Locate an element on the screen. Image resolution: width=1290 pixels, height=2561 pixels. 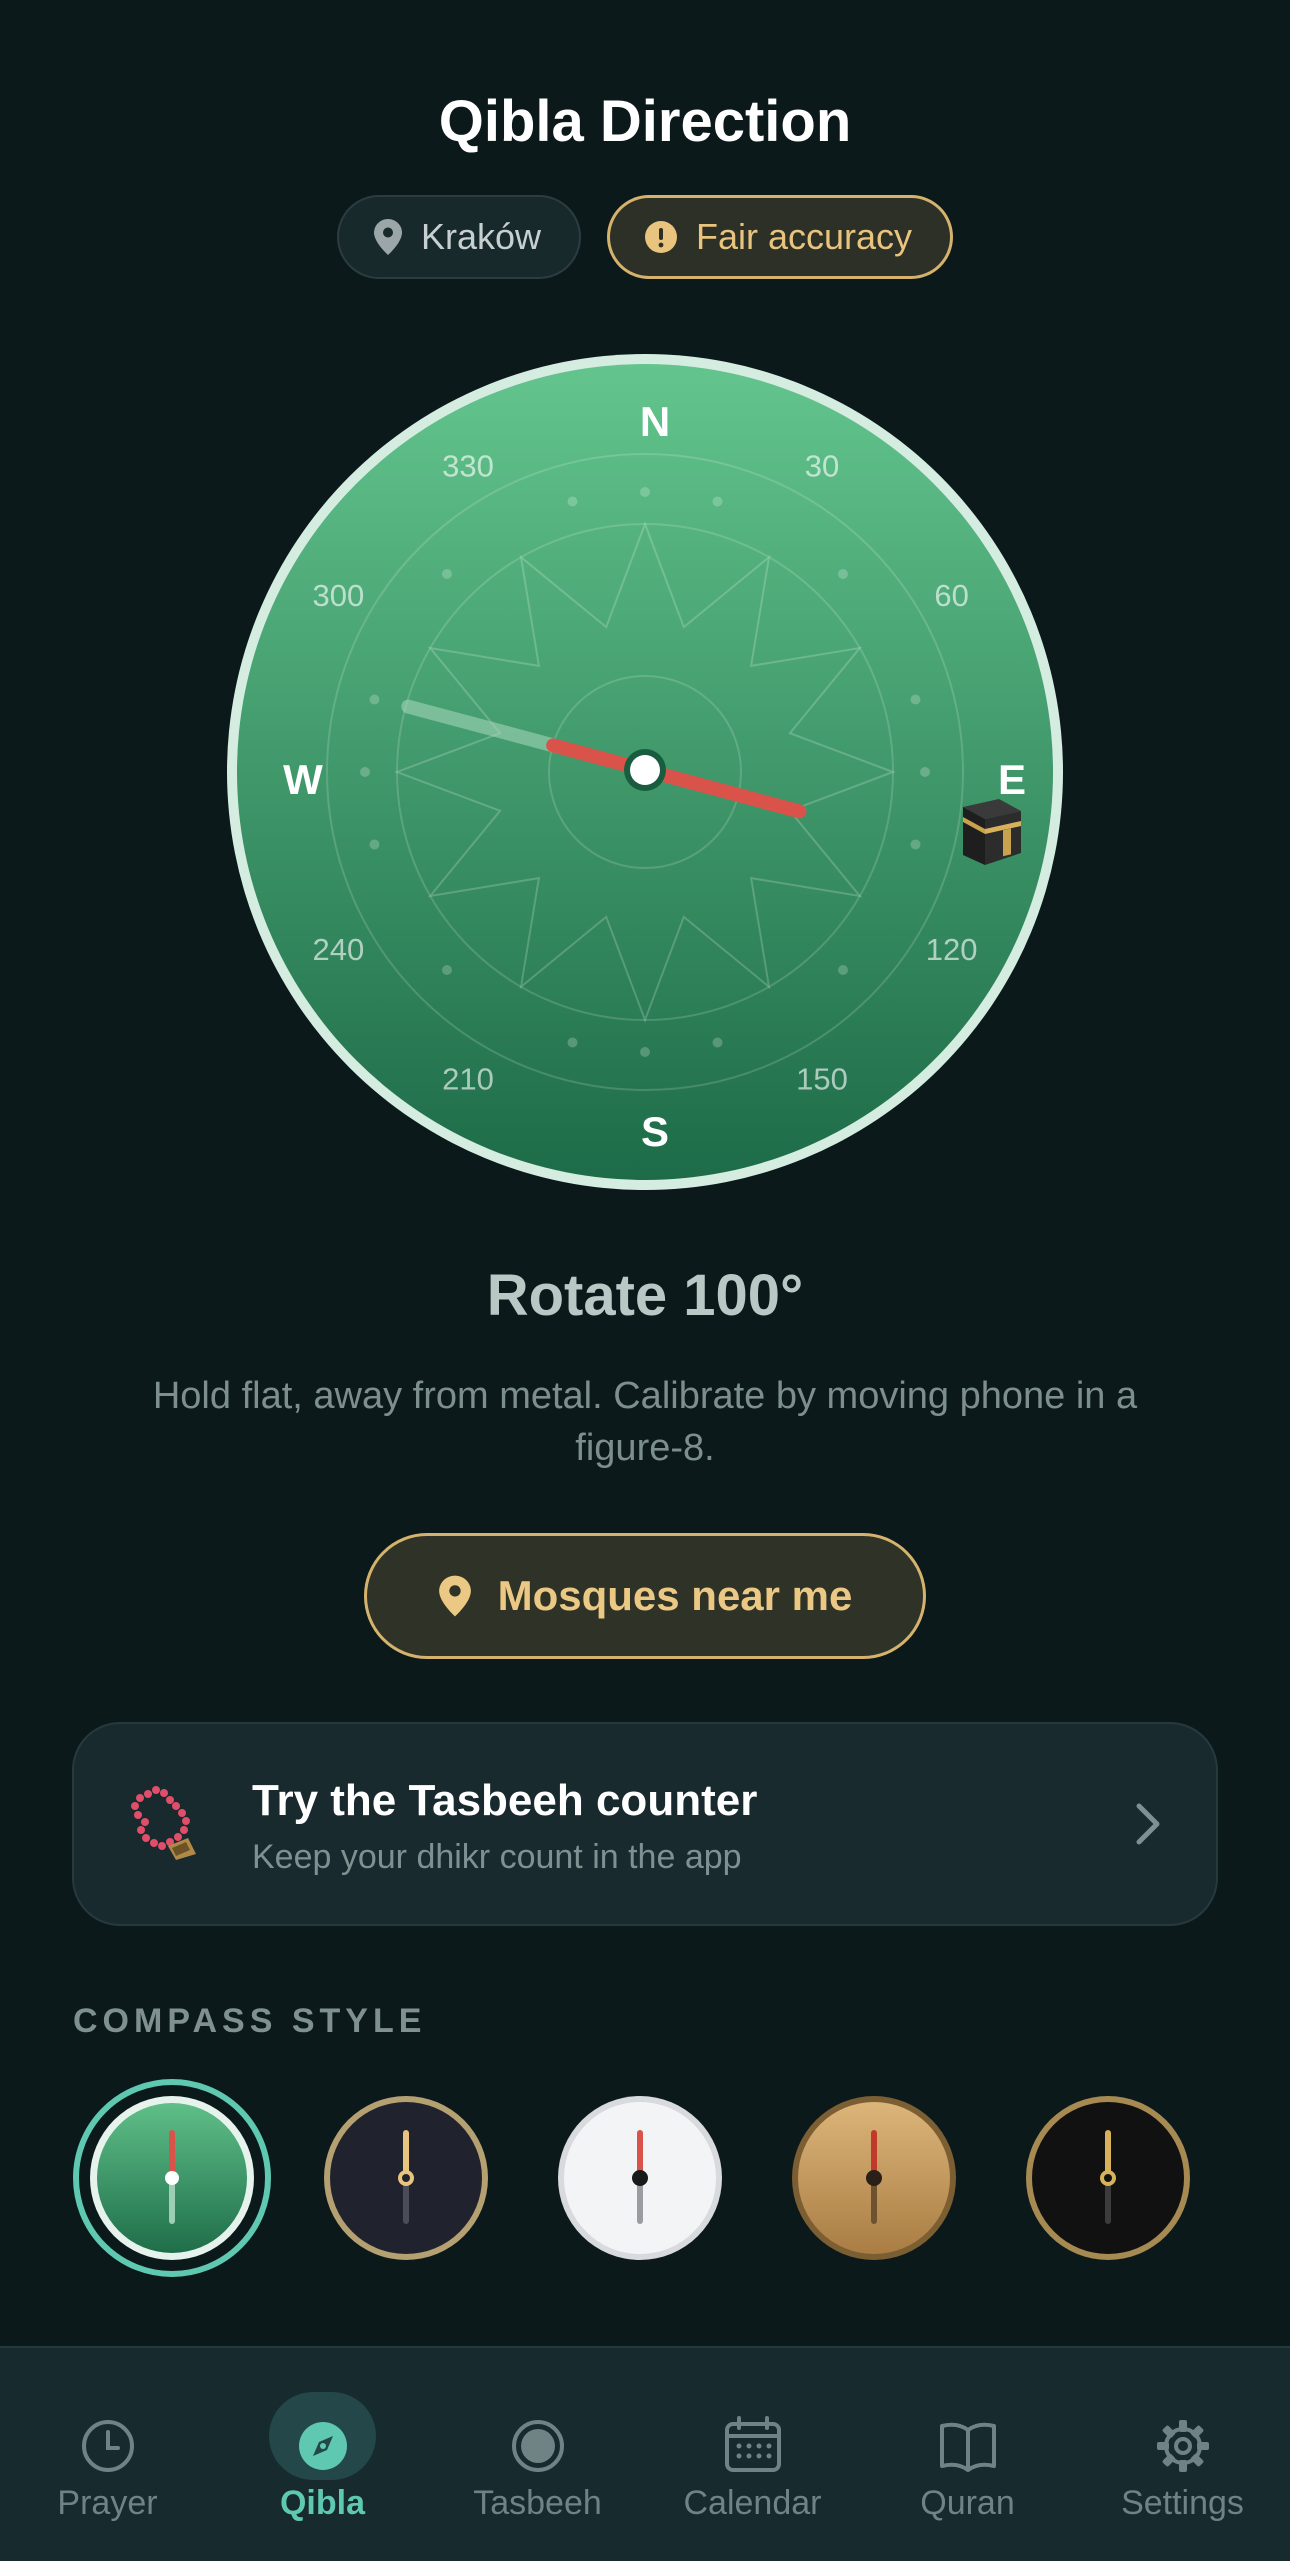
degree-label: 300 is located at coordinates (339, 595).